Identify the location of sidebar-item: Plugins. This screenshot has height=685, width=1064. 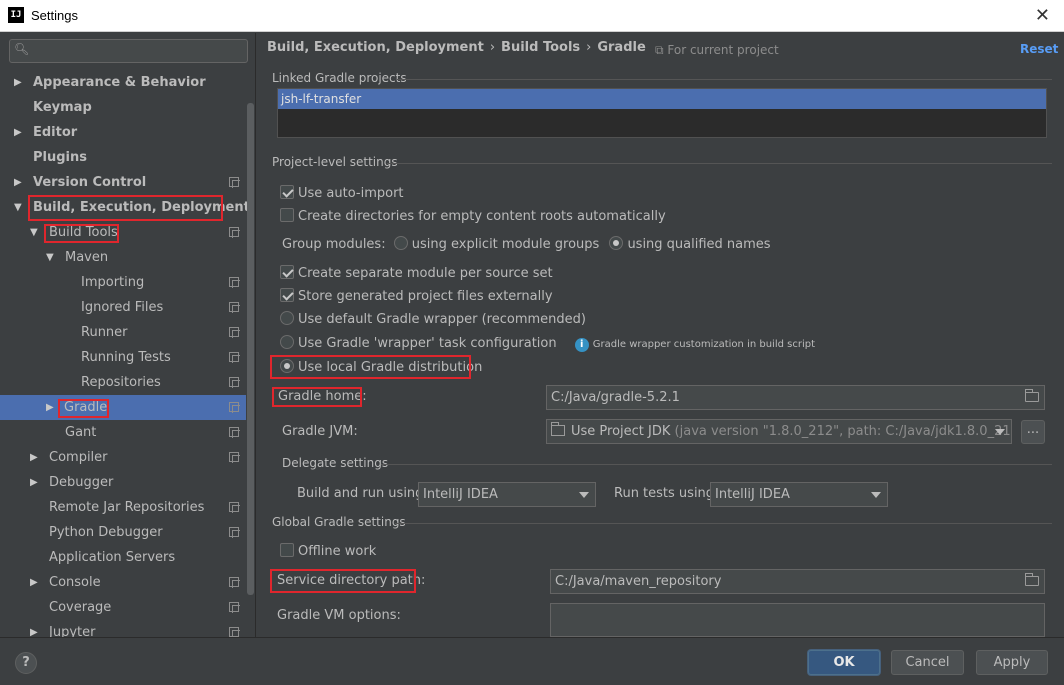
(123, 157).